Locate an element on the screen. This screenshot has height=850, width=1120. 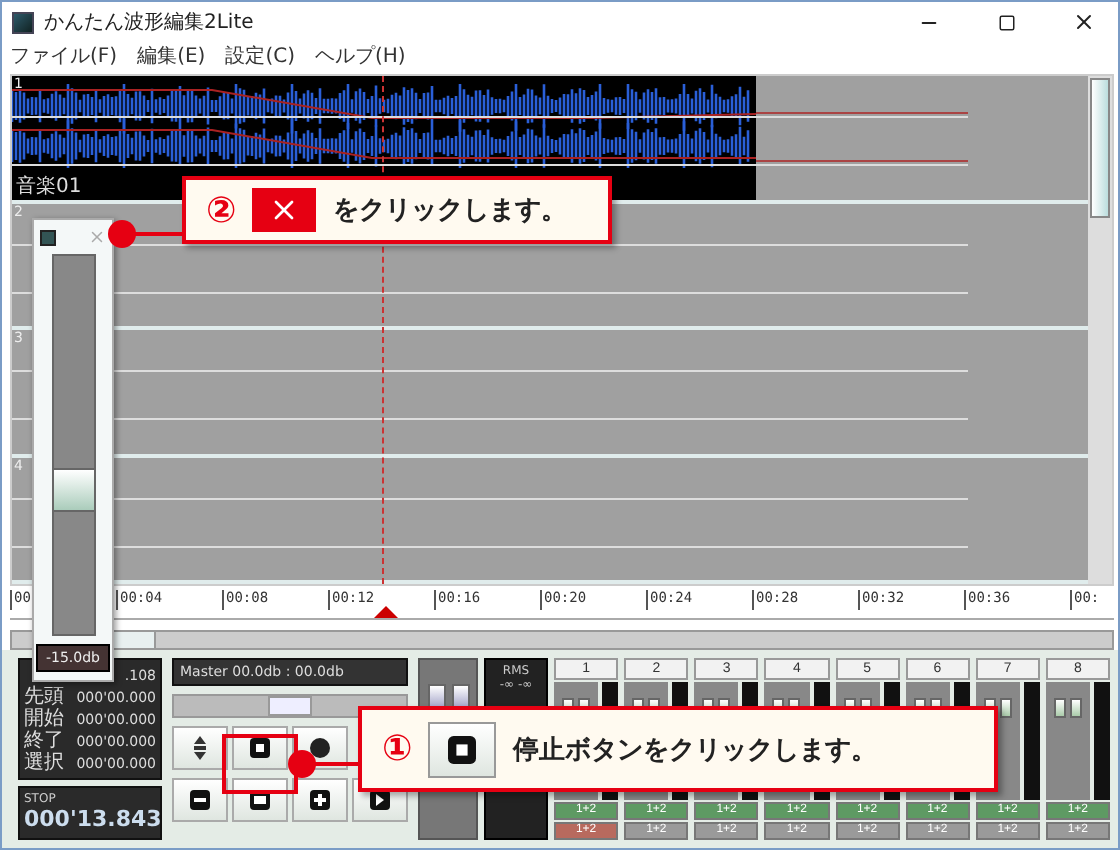
record-icon is located at coordinates (320, 748).